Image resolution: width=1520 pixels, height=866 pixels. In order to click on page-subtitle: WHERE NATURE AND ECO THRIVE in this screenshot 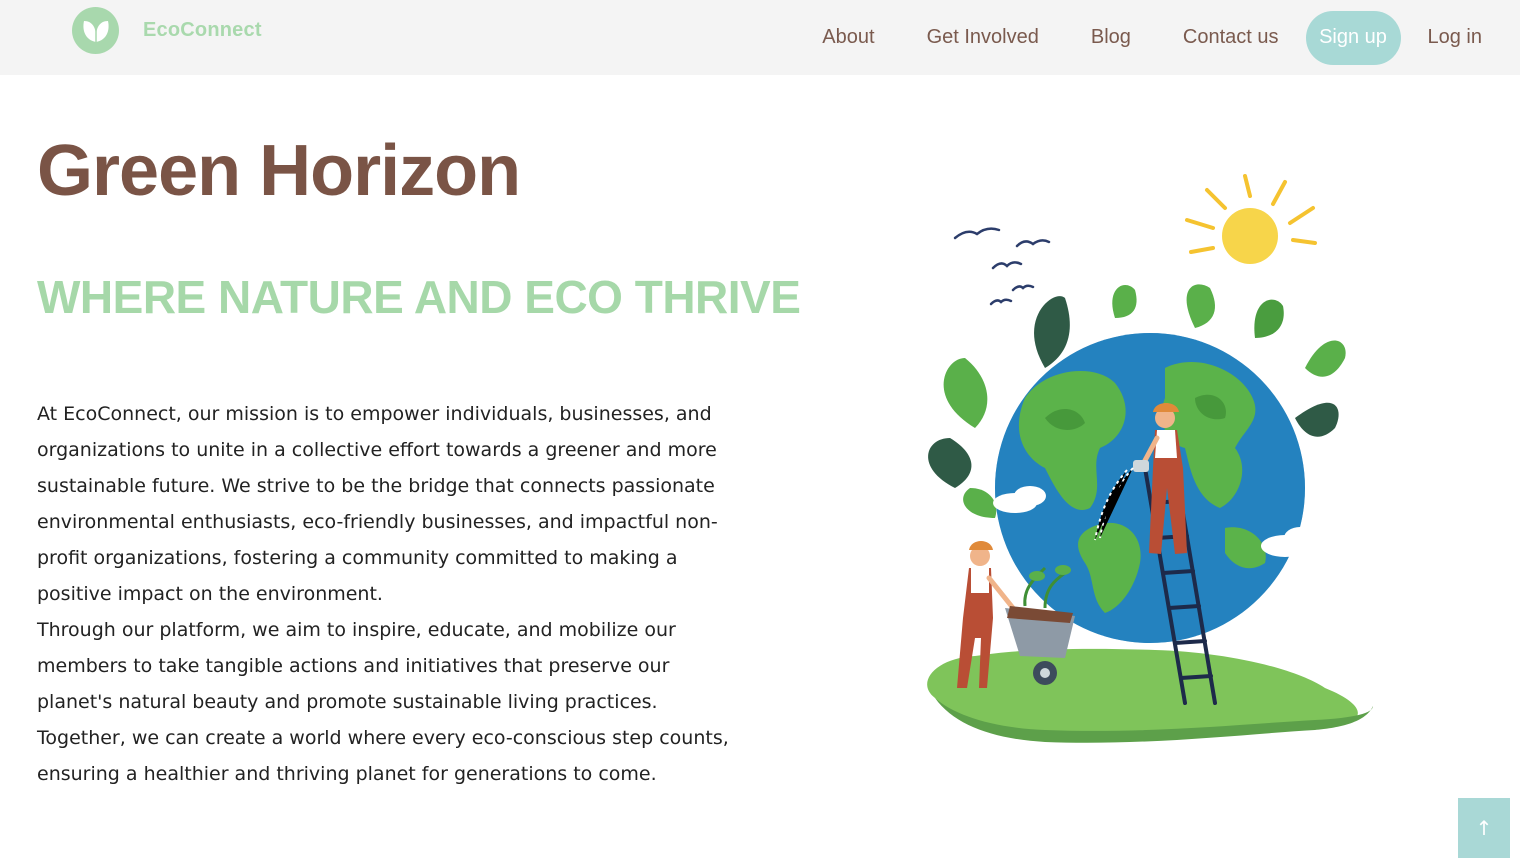, I will do `click(419, 297)`.